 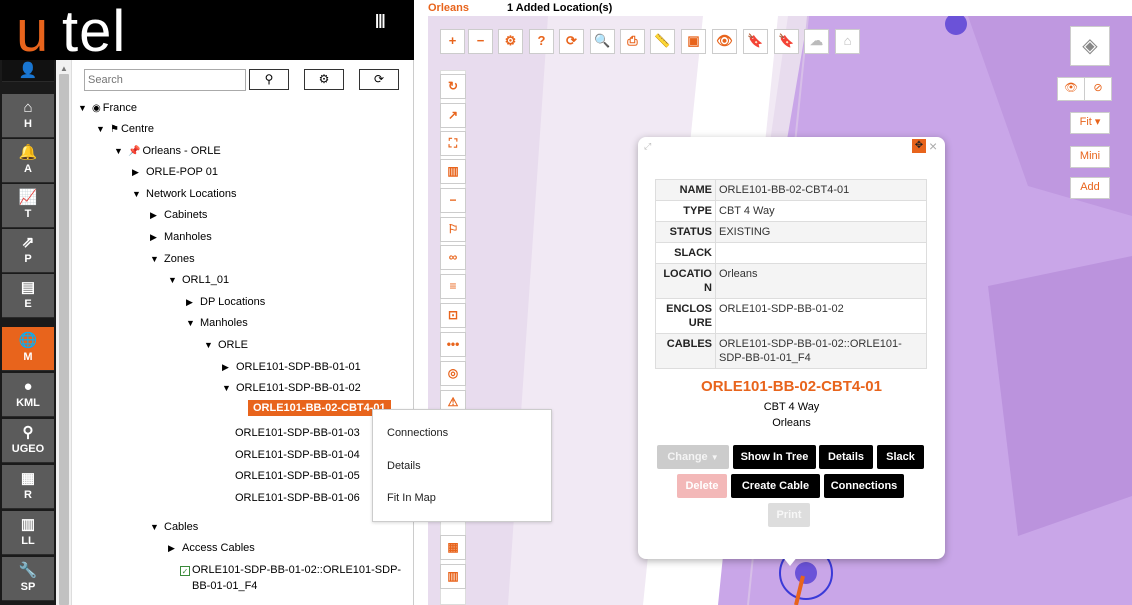 I want to click on nav-sp: 🔧 SP, so click(x=28, y=579).